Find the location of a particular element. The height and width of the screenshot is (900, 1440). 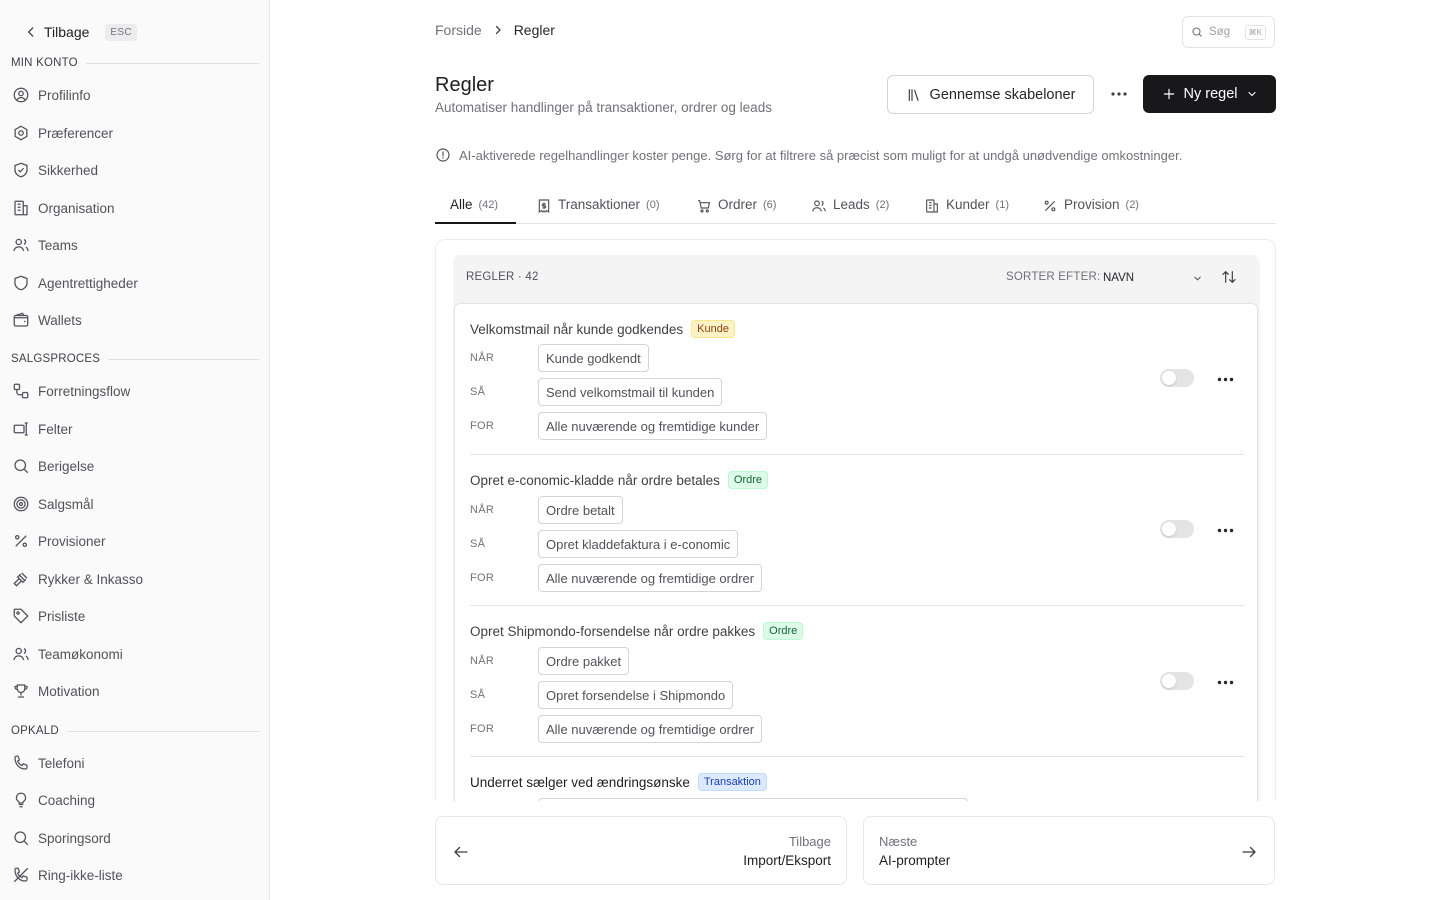

sort-arrows-icon is located at coordinates (1230, 277).